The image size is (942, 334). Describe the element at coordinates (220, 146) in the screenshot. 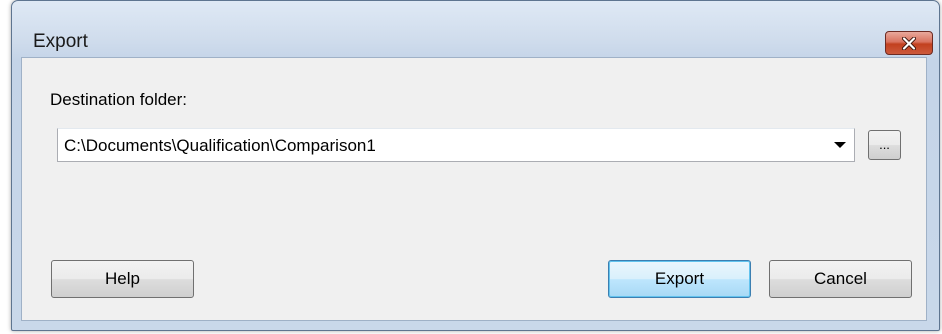

I see `destination-folder-value: C:\Documents\Qualification\Comparison1` at that location.